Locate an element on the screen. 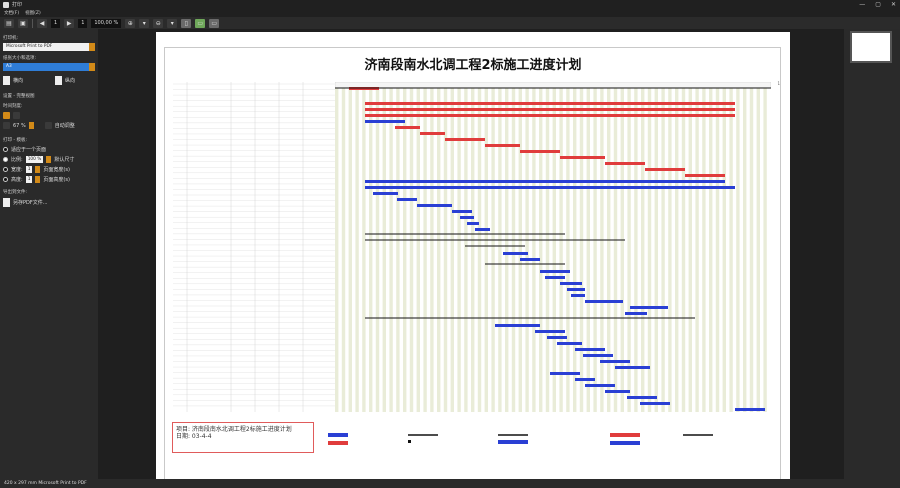 This screenshot has height=488, width=900. print-button: ▤ is located at coordinates (9, 23).